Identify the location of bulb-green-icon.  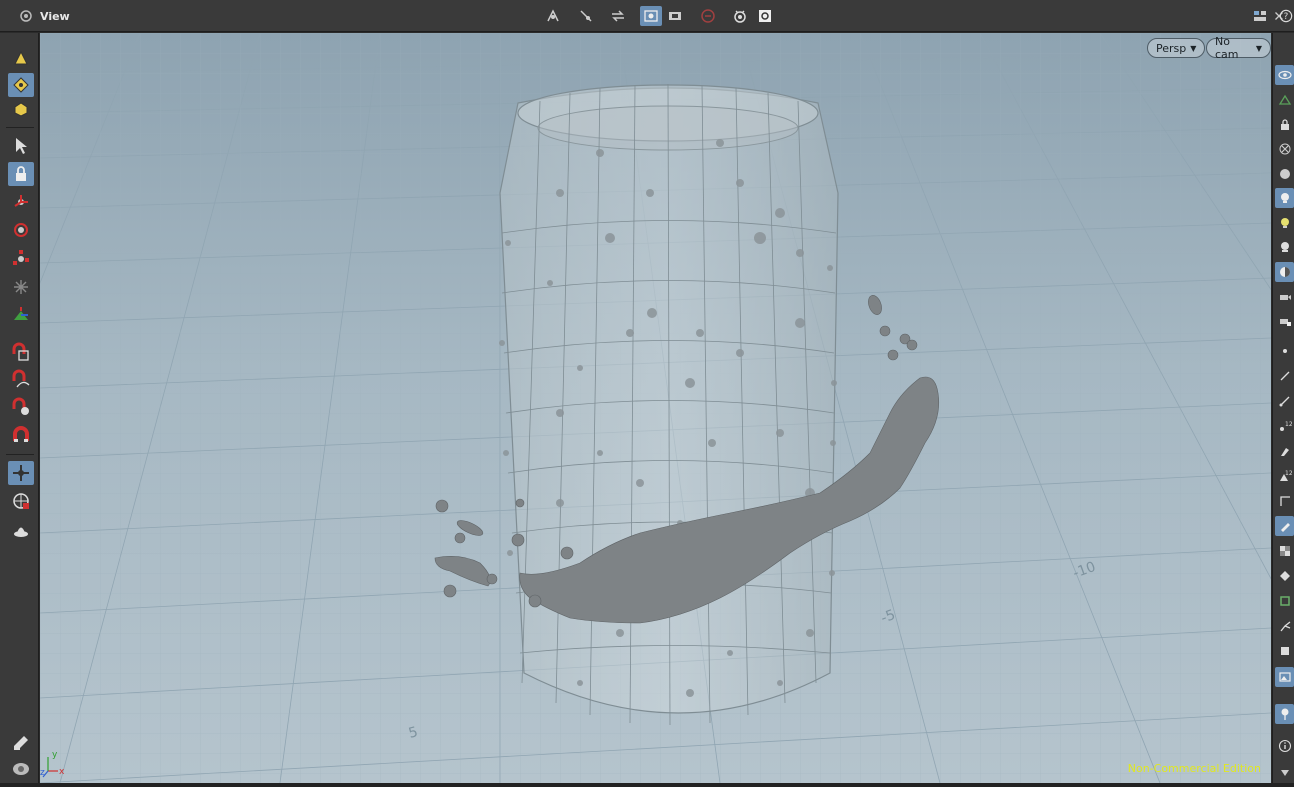
(1284, 223).